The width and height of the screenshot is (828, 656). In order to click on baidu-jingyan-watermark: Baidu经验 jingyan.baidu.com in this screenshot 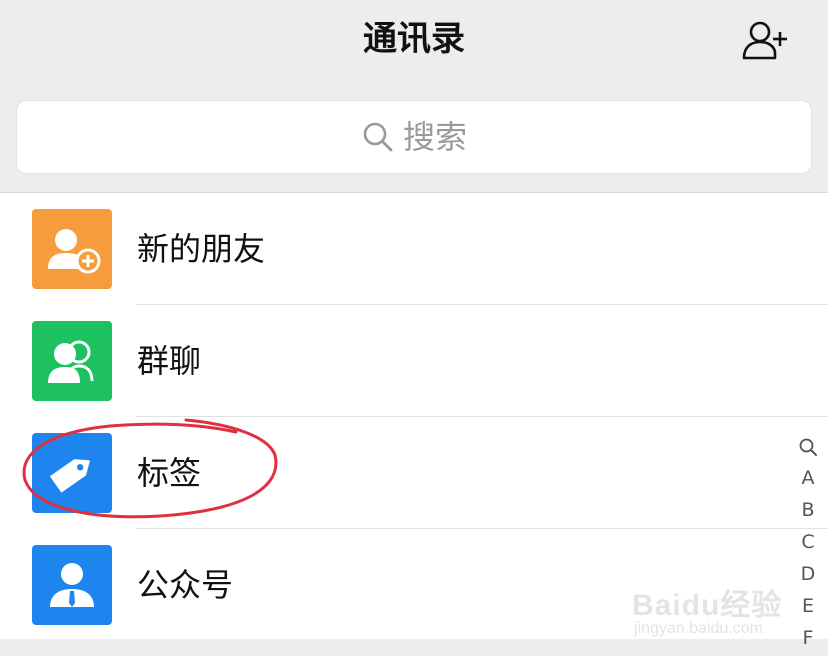, I will do `click(716, 609)`.